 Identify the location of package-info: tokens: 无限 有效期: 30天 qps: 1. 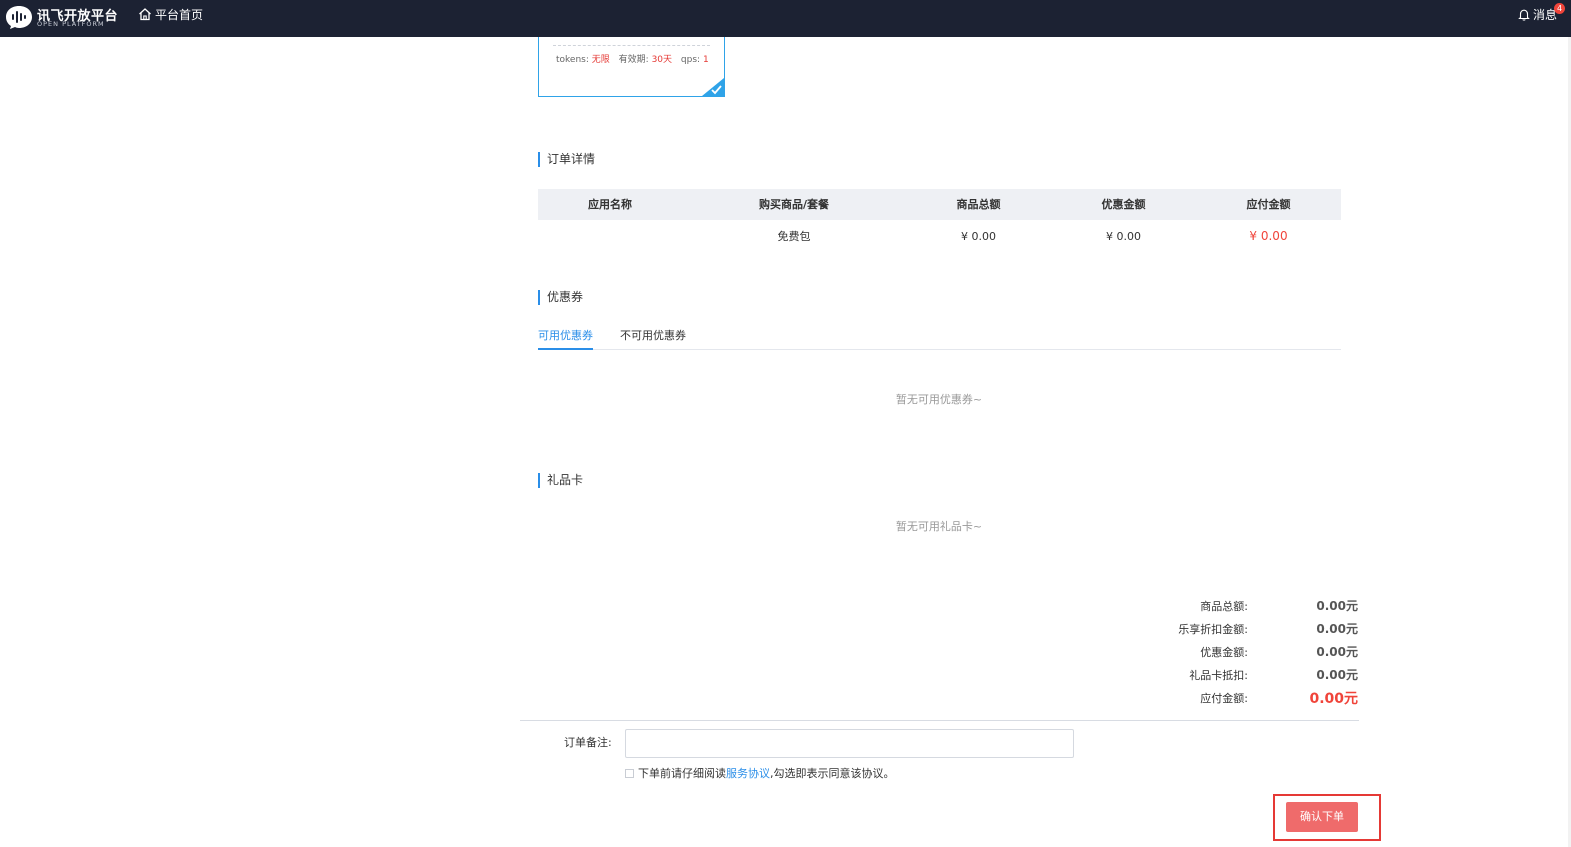
(635, 58).